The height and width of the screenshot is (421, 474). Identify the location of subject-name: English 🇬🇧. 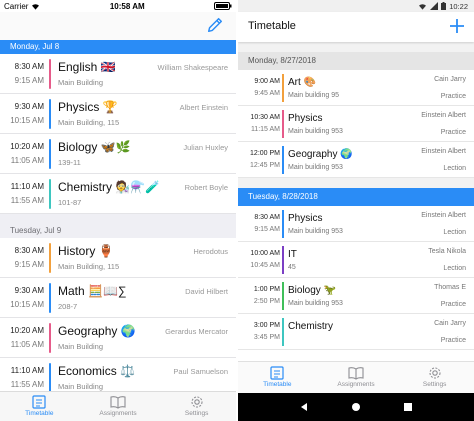
(87, 67).